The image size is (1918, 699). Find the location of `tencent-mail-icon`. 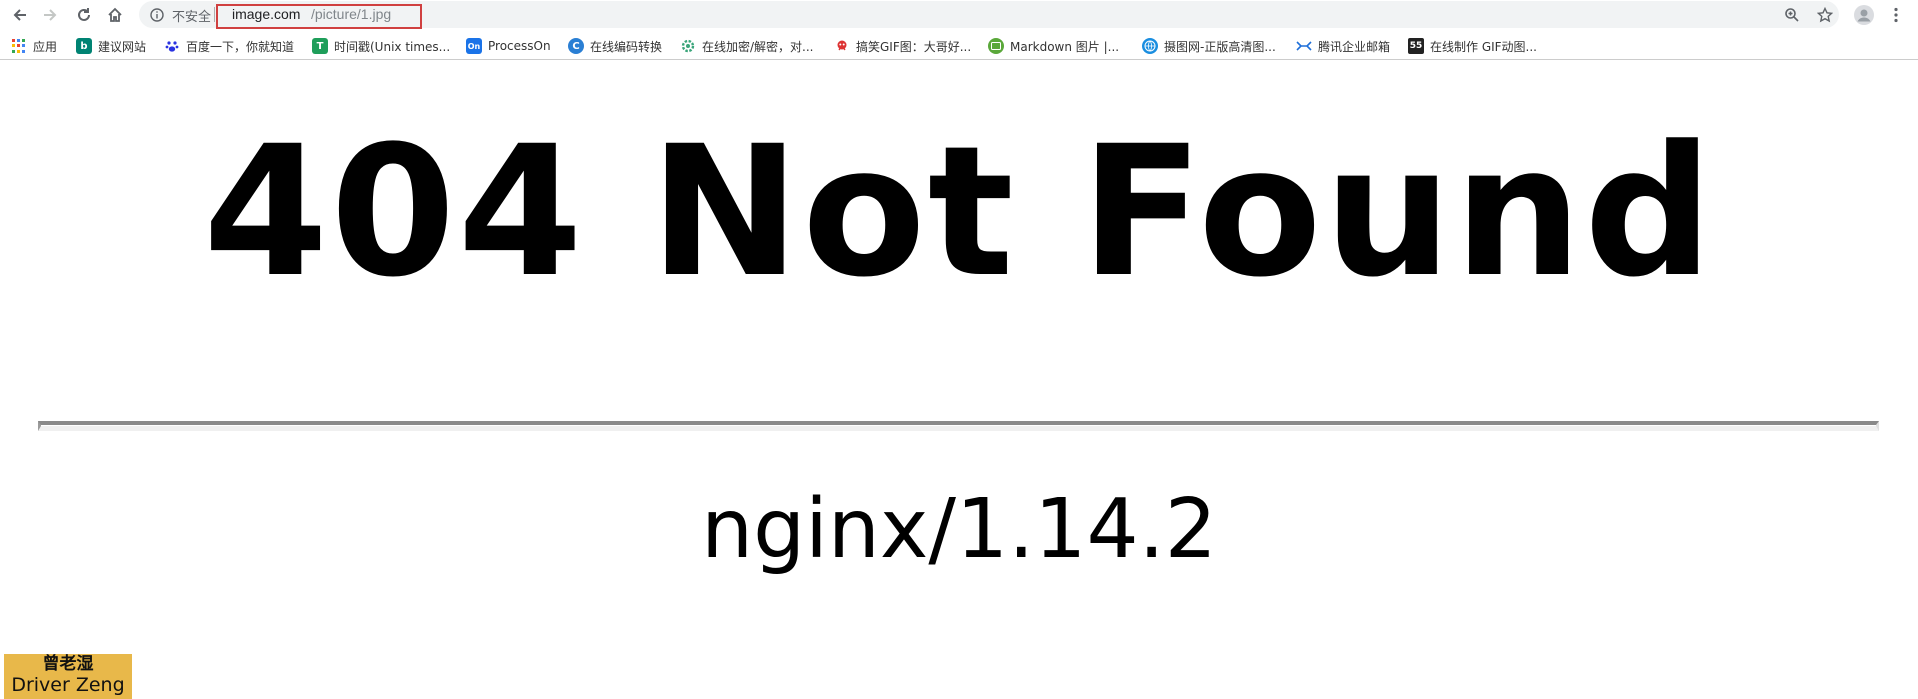

tencent-mail-icon is located at coordinates (1304, 46).